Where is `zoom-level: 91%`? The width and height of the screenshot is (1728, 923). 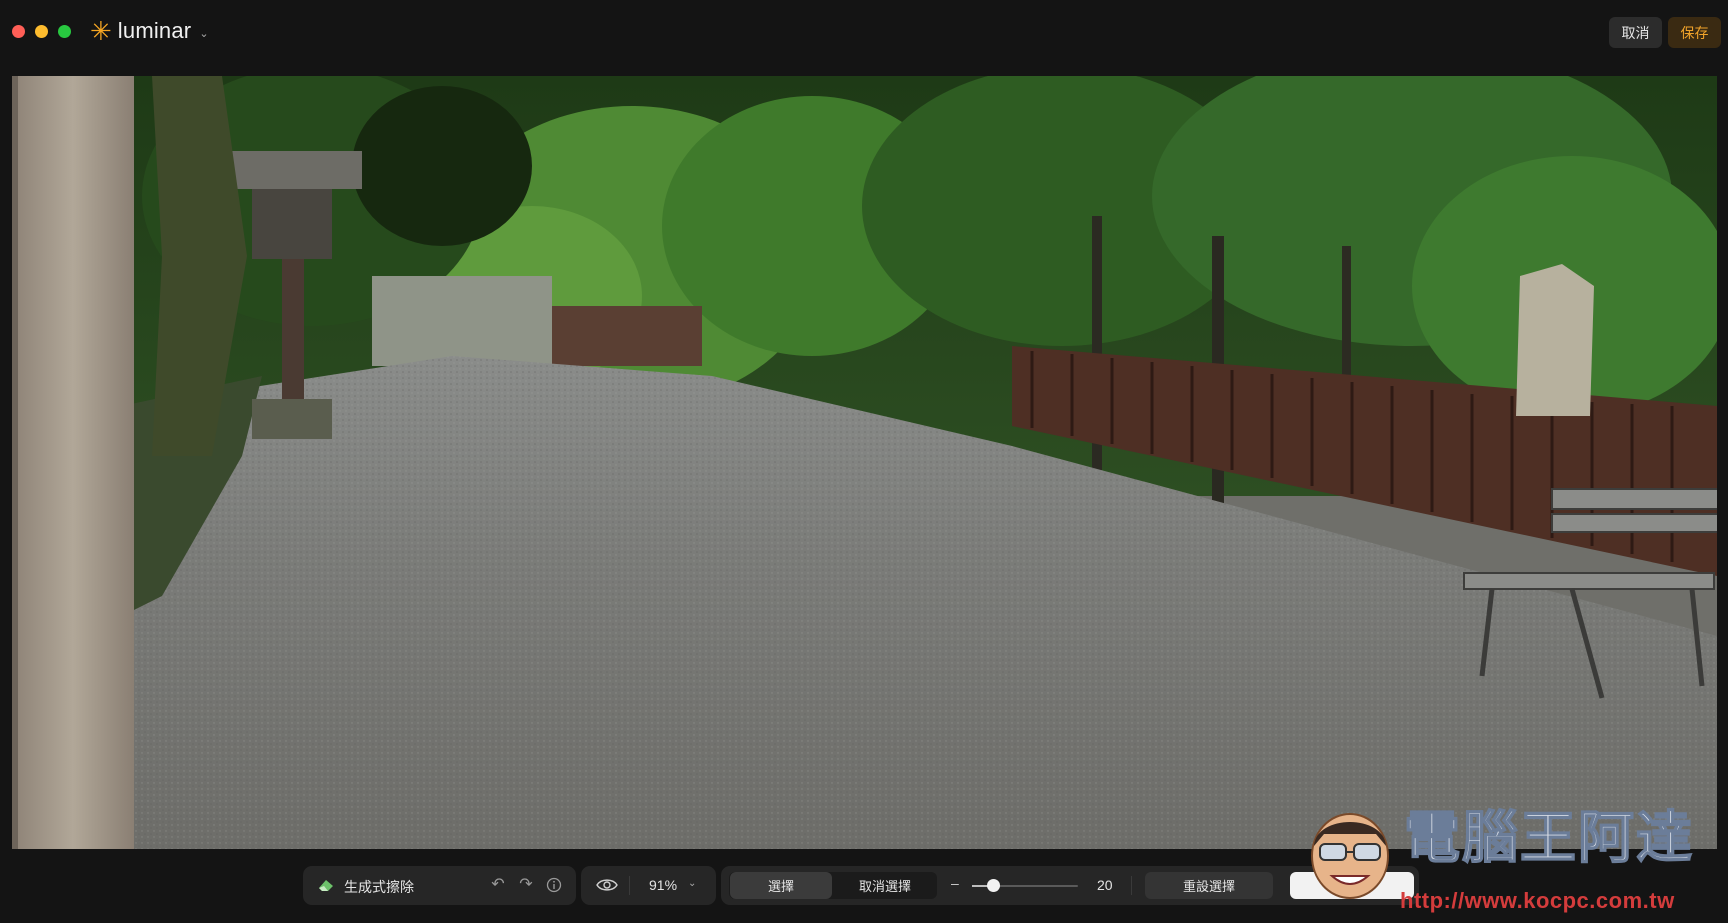 zoom-level: 91% is located at coordinates (663, 885).